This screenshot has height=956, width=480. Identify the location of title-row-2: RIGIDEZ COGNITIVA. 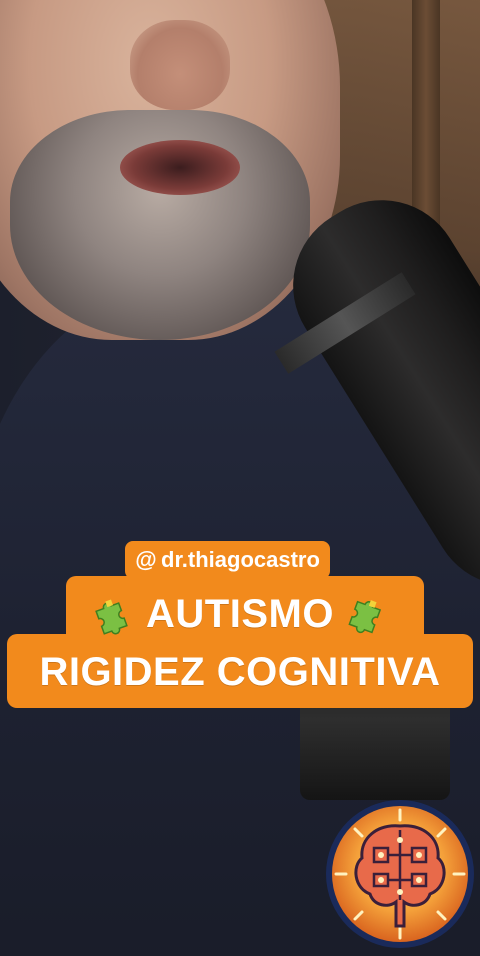
(240, 672).